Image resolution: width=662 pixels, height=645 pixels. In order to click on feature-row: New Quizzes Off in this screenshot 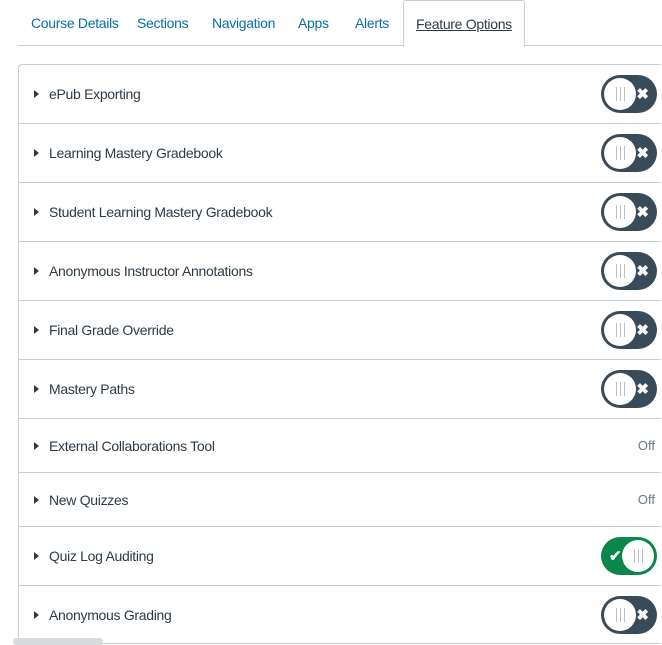, I will do `click(340, 499)`.